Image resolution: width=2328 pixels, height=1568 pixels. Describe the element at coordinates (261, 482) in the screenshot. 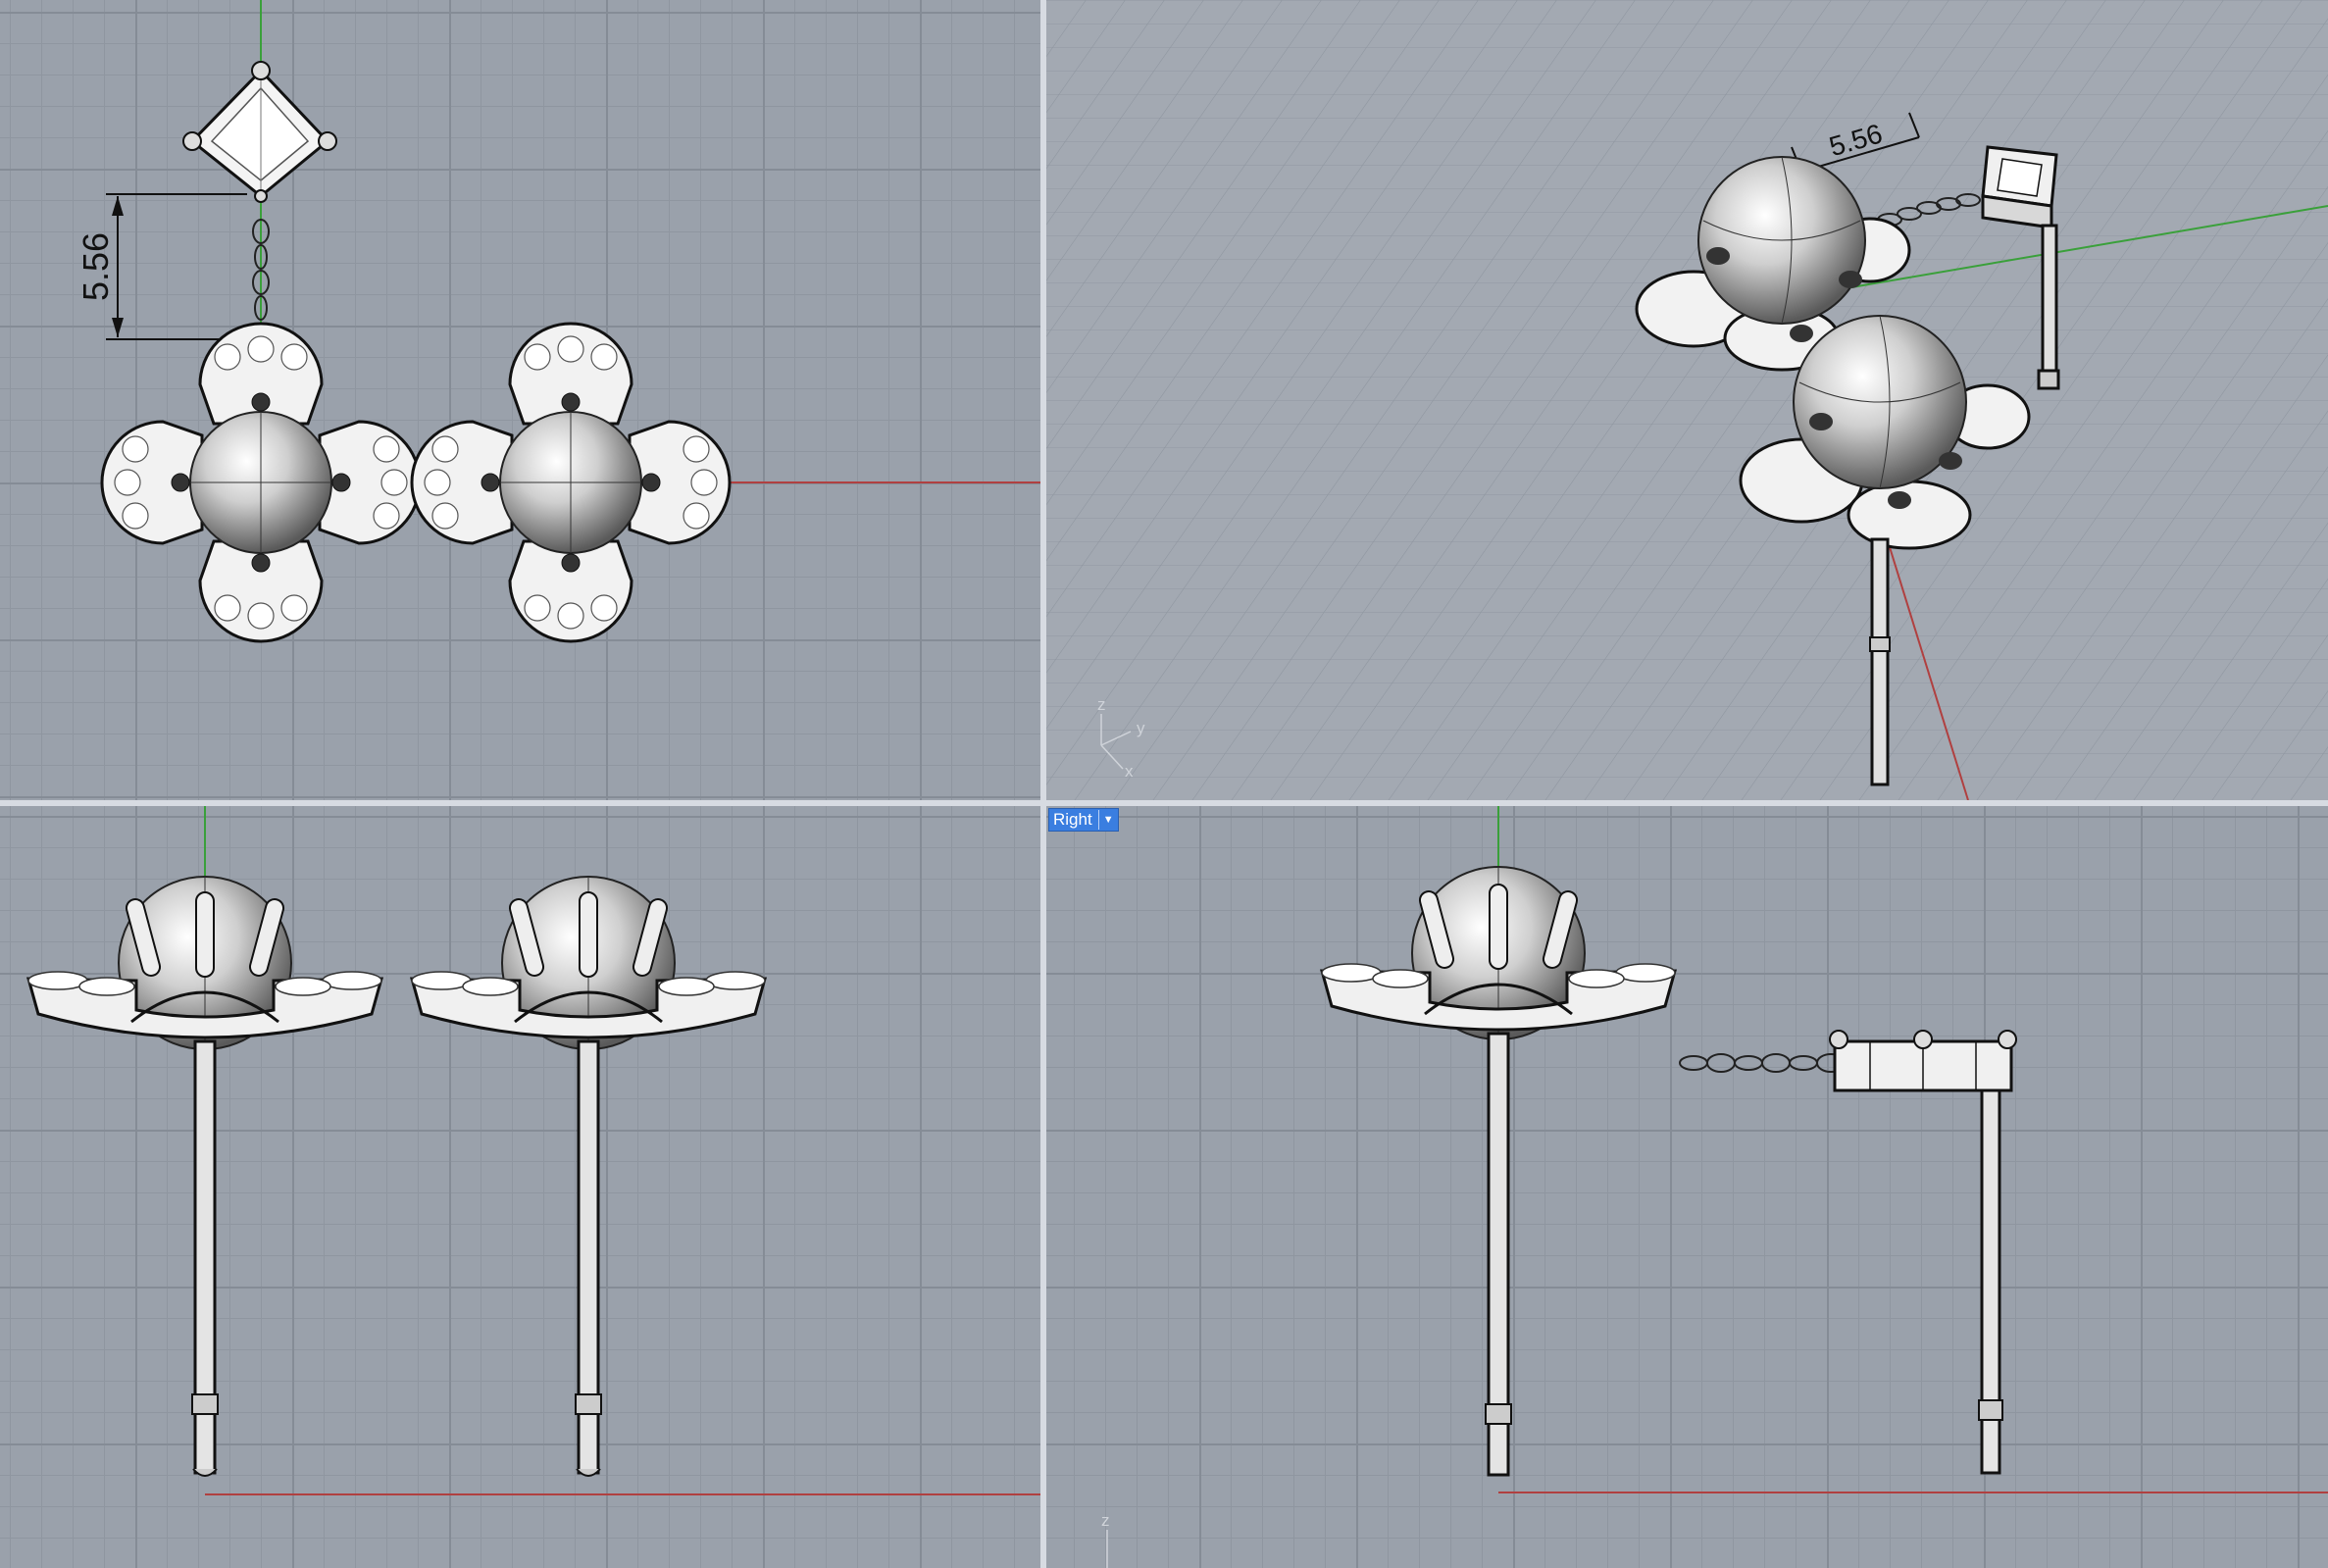

I see `earring-top-left` at that location.